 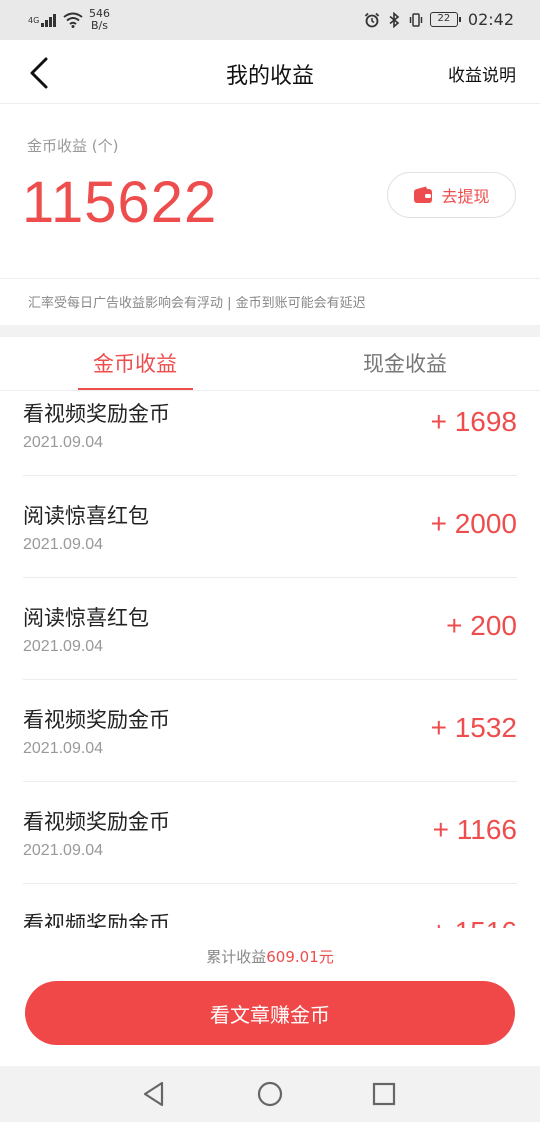 What do you see at coordinates (270, 72) in the screenshot?
I see `header: 我的收益 收益说明` at bounding box center [270, 72].